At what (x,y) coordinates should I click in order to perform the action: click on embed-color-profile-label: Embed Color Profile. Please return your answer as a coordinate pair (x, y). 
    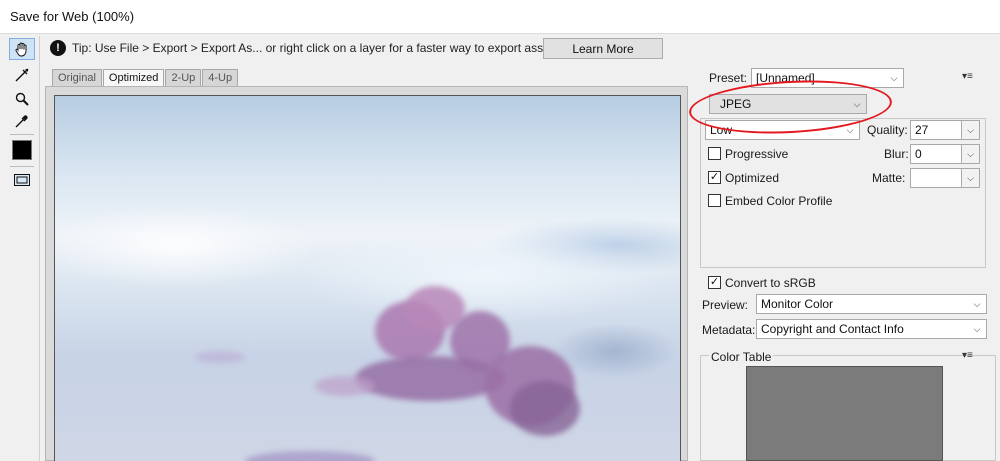
    Looking at the image, I should click on (779, 201).